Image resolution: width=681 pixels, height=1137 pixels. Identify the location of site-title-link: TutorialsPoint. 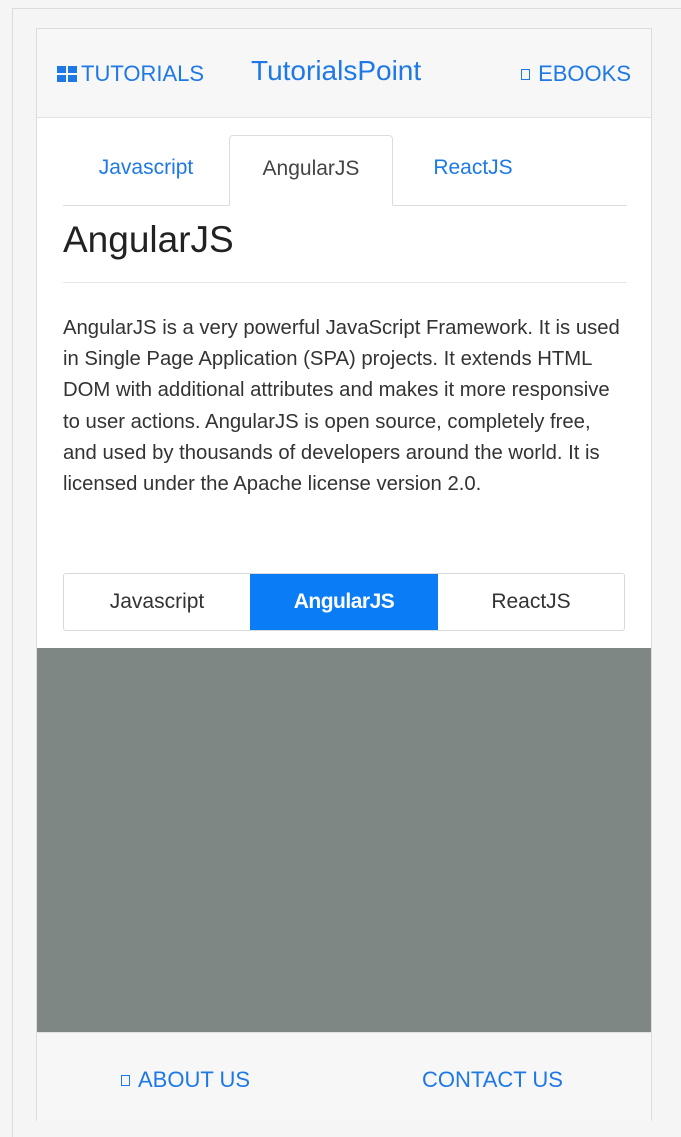
(336, 71).